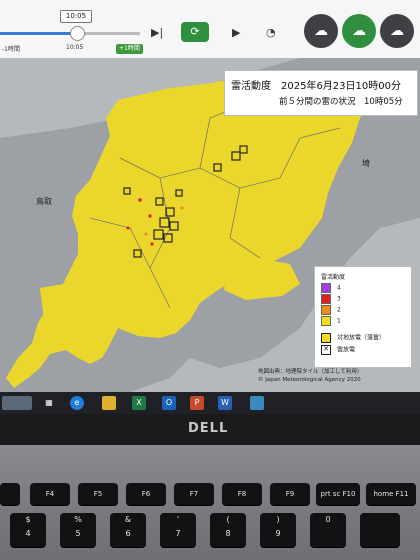 Image resolution: width=420 pixels, height=560 pixels. Describe the element at coordinates (178, 530) in the screenshot. I see `key-7: ' 7` at that location.